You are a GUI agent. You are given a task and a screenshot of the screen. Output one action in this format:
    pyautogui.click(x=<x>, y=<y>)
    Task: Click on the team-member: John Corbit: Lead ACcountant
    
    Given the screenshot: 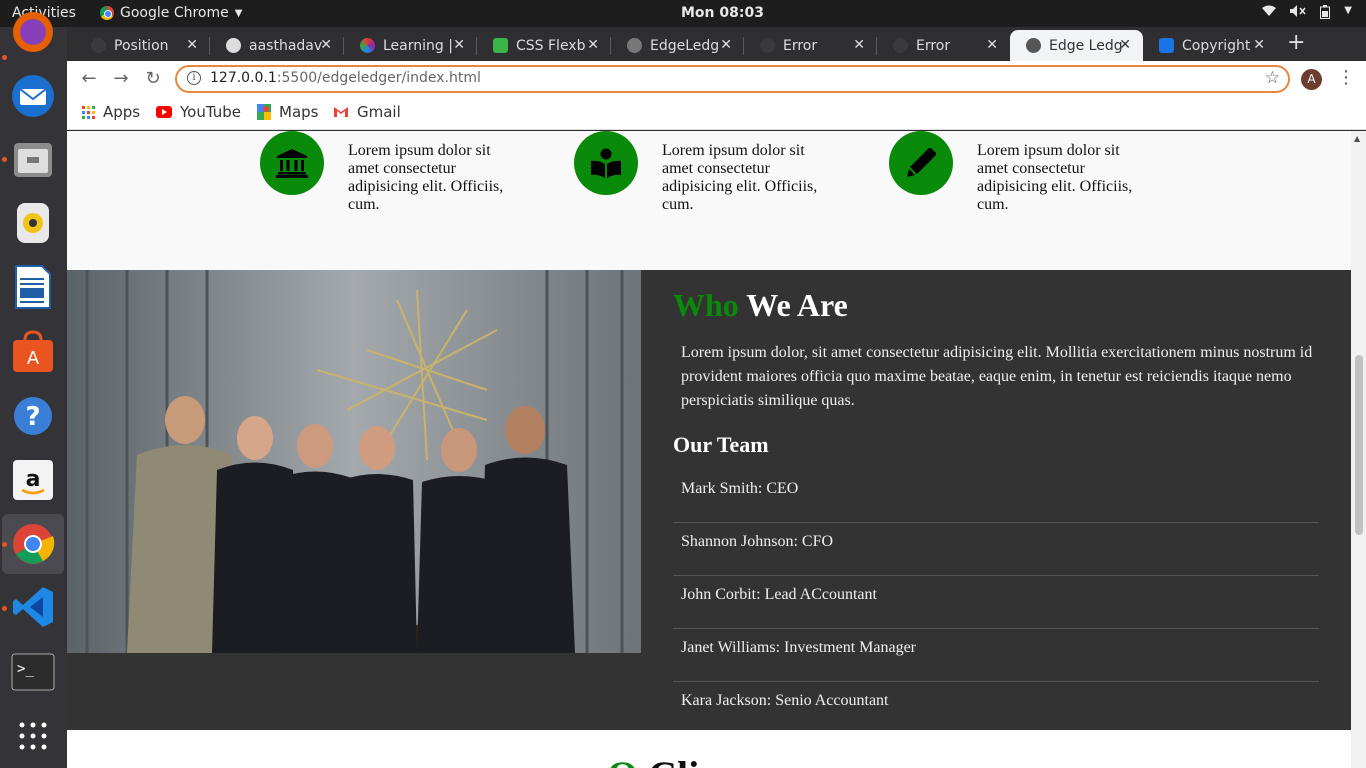 What is the action you would take?
    pyautogui.click(x=996, y=602)
    